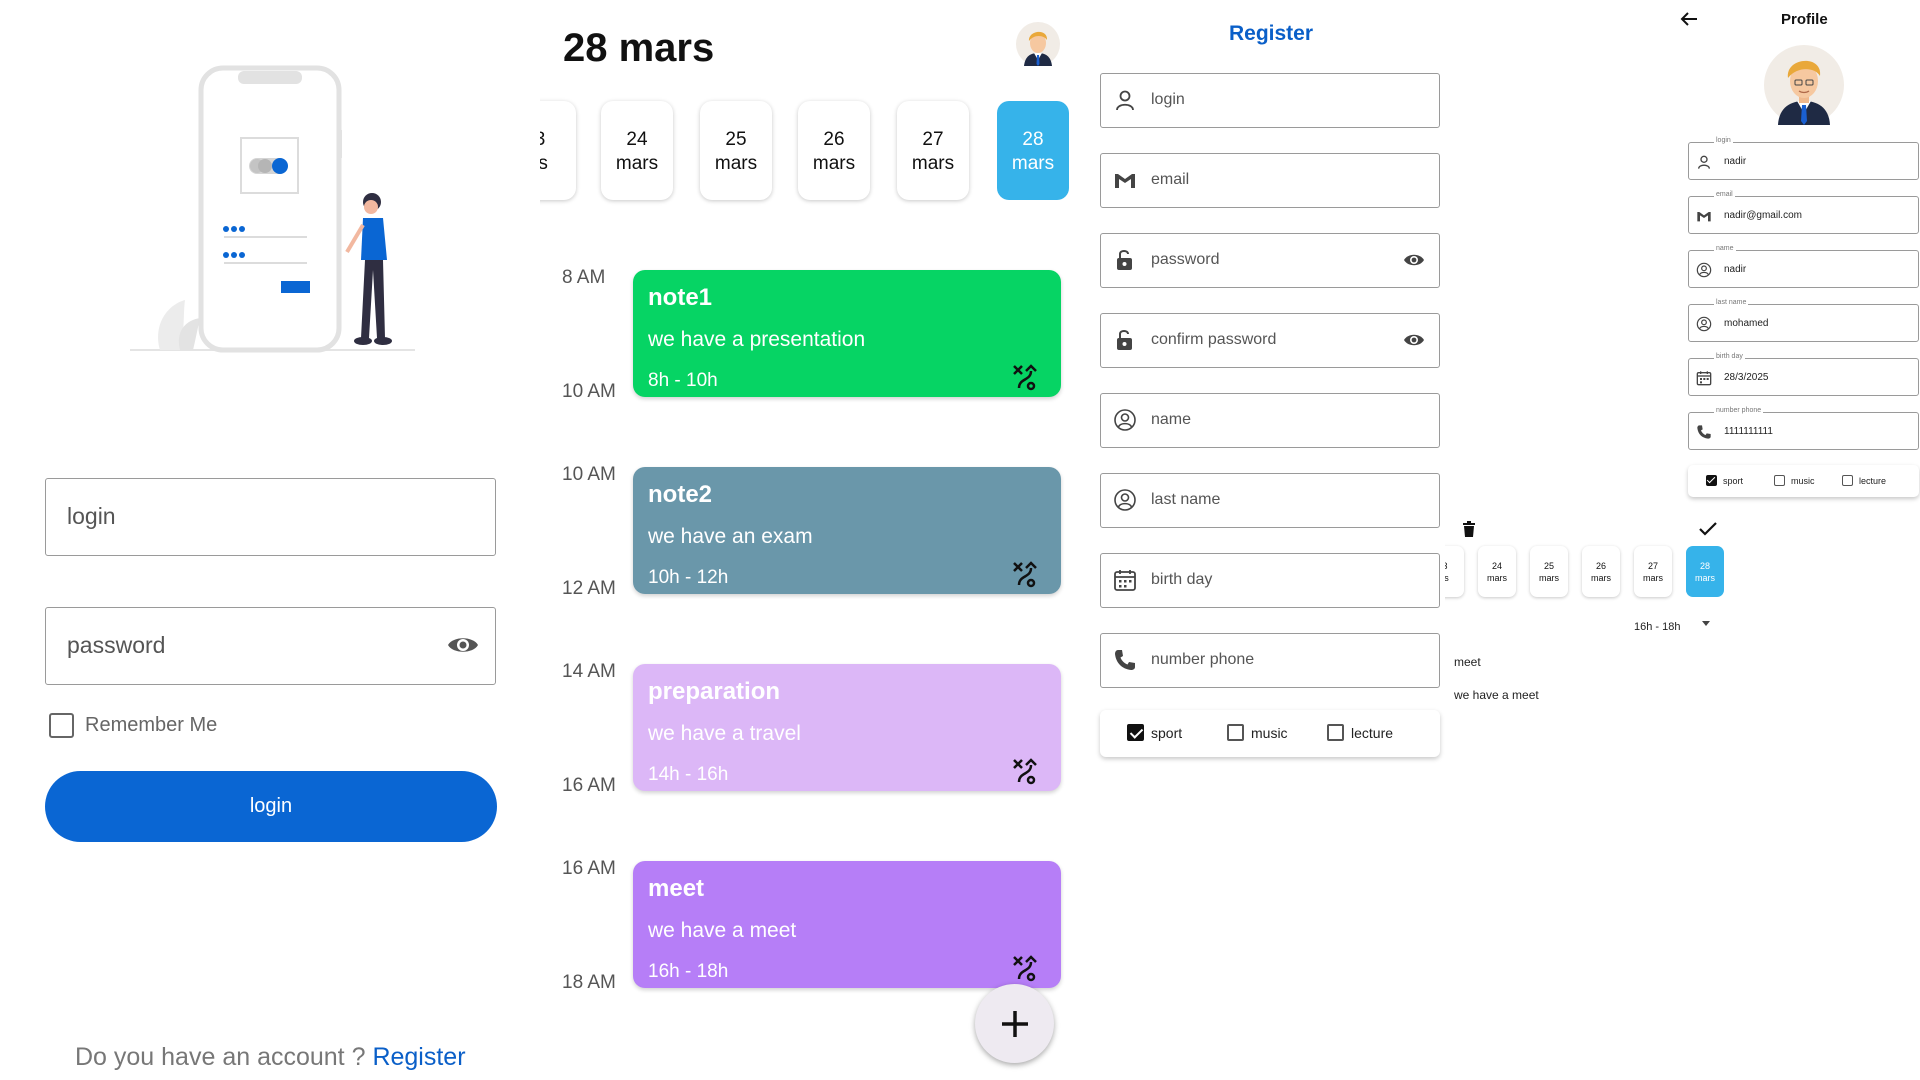 This screenshot has width=1920, height=1080. I want to click on avatar, so click(1038, 44).